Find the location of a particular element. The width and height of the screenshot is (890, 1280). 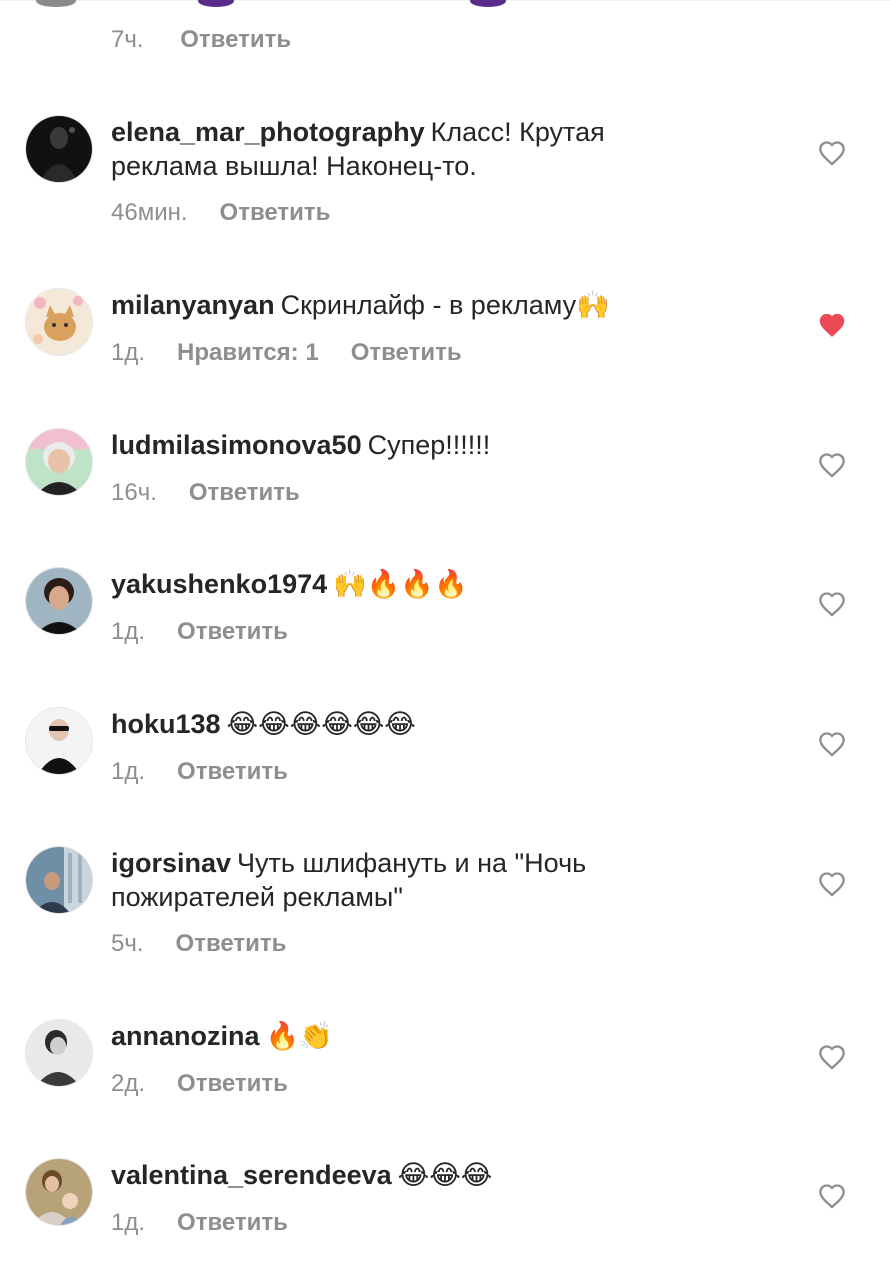

avatar-edge is located at coordinates (56, 3).